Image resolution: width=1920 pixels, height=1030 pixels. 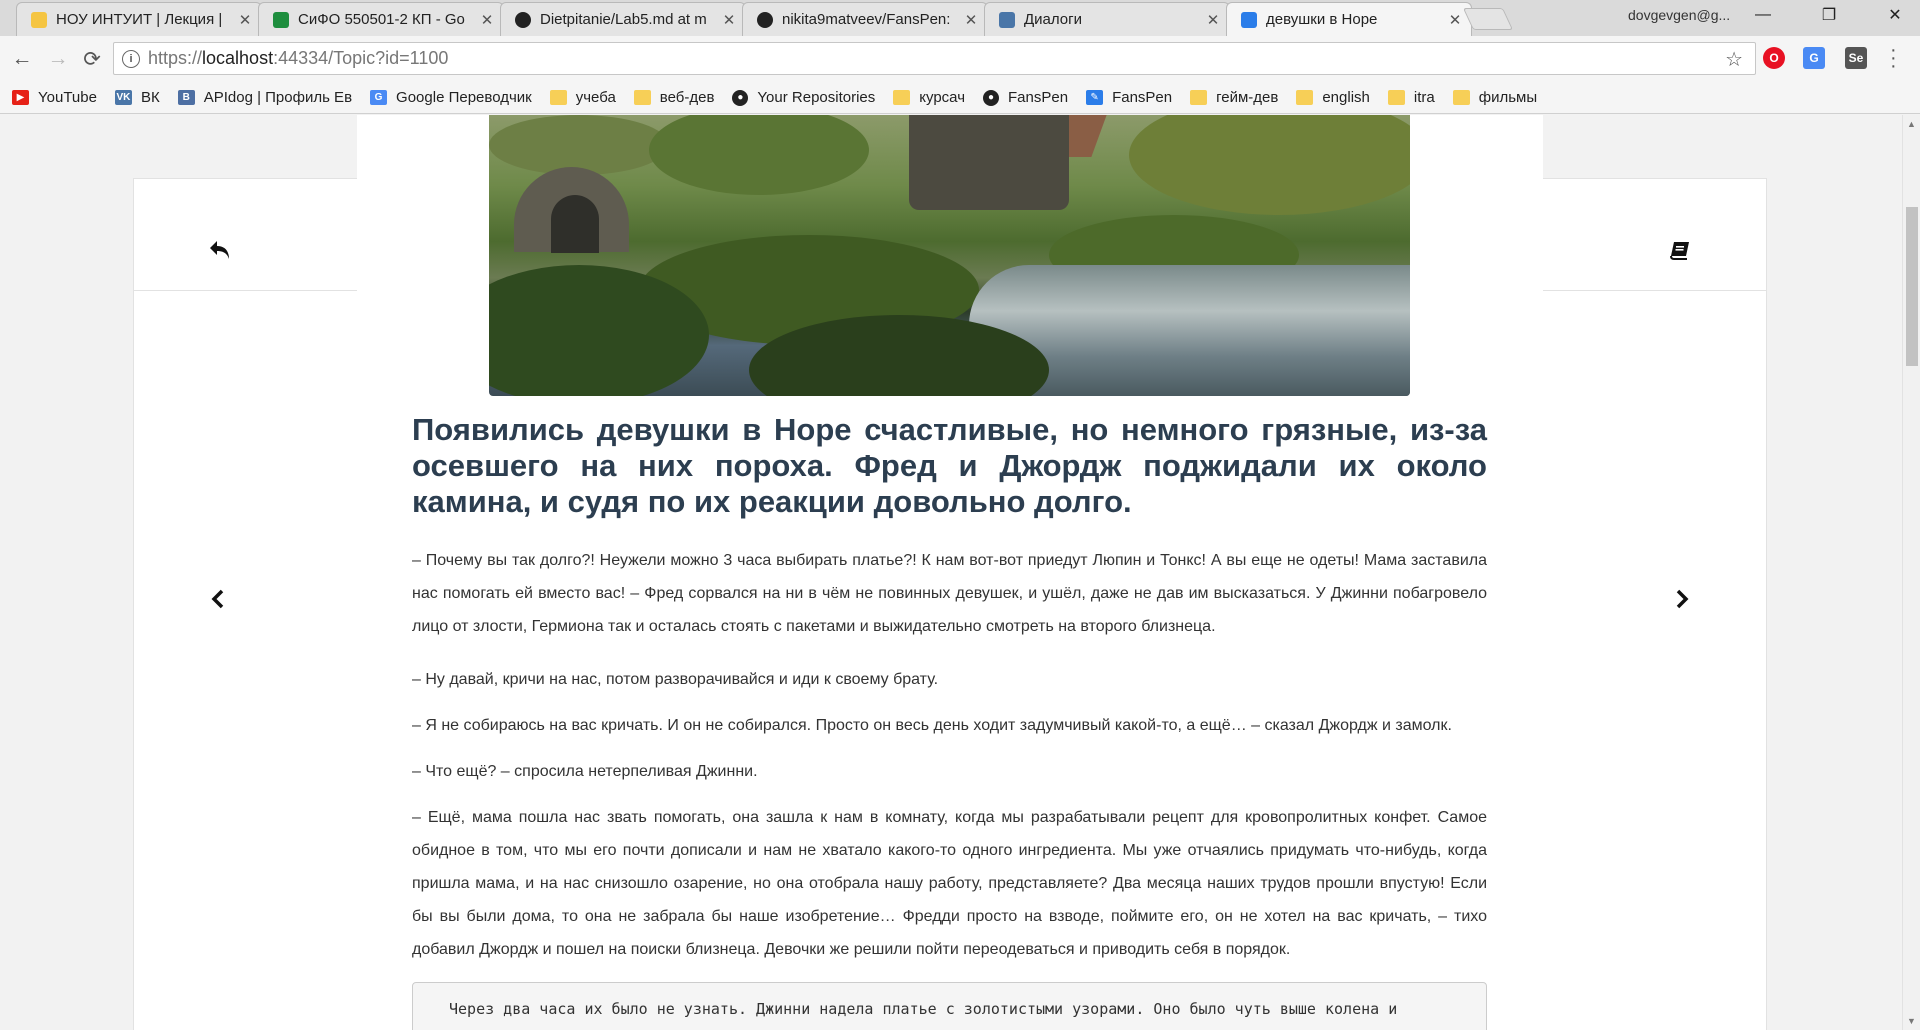 I want to click on bookmark-item: веб-дев, so click(x=674, y=97).